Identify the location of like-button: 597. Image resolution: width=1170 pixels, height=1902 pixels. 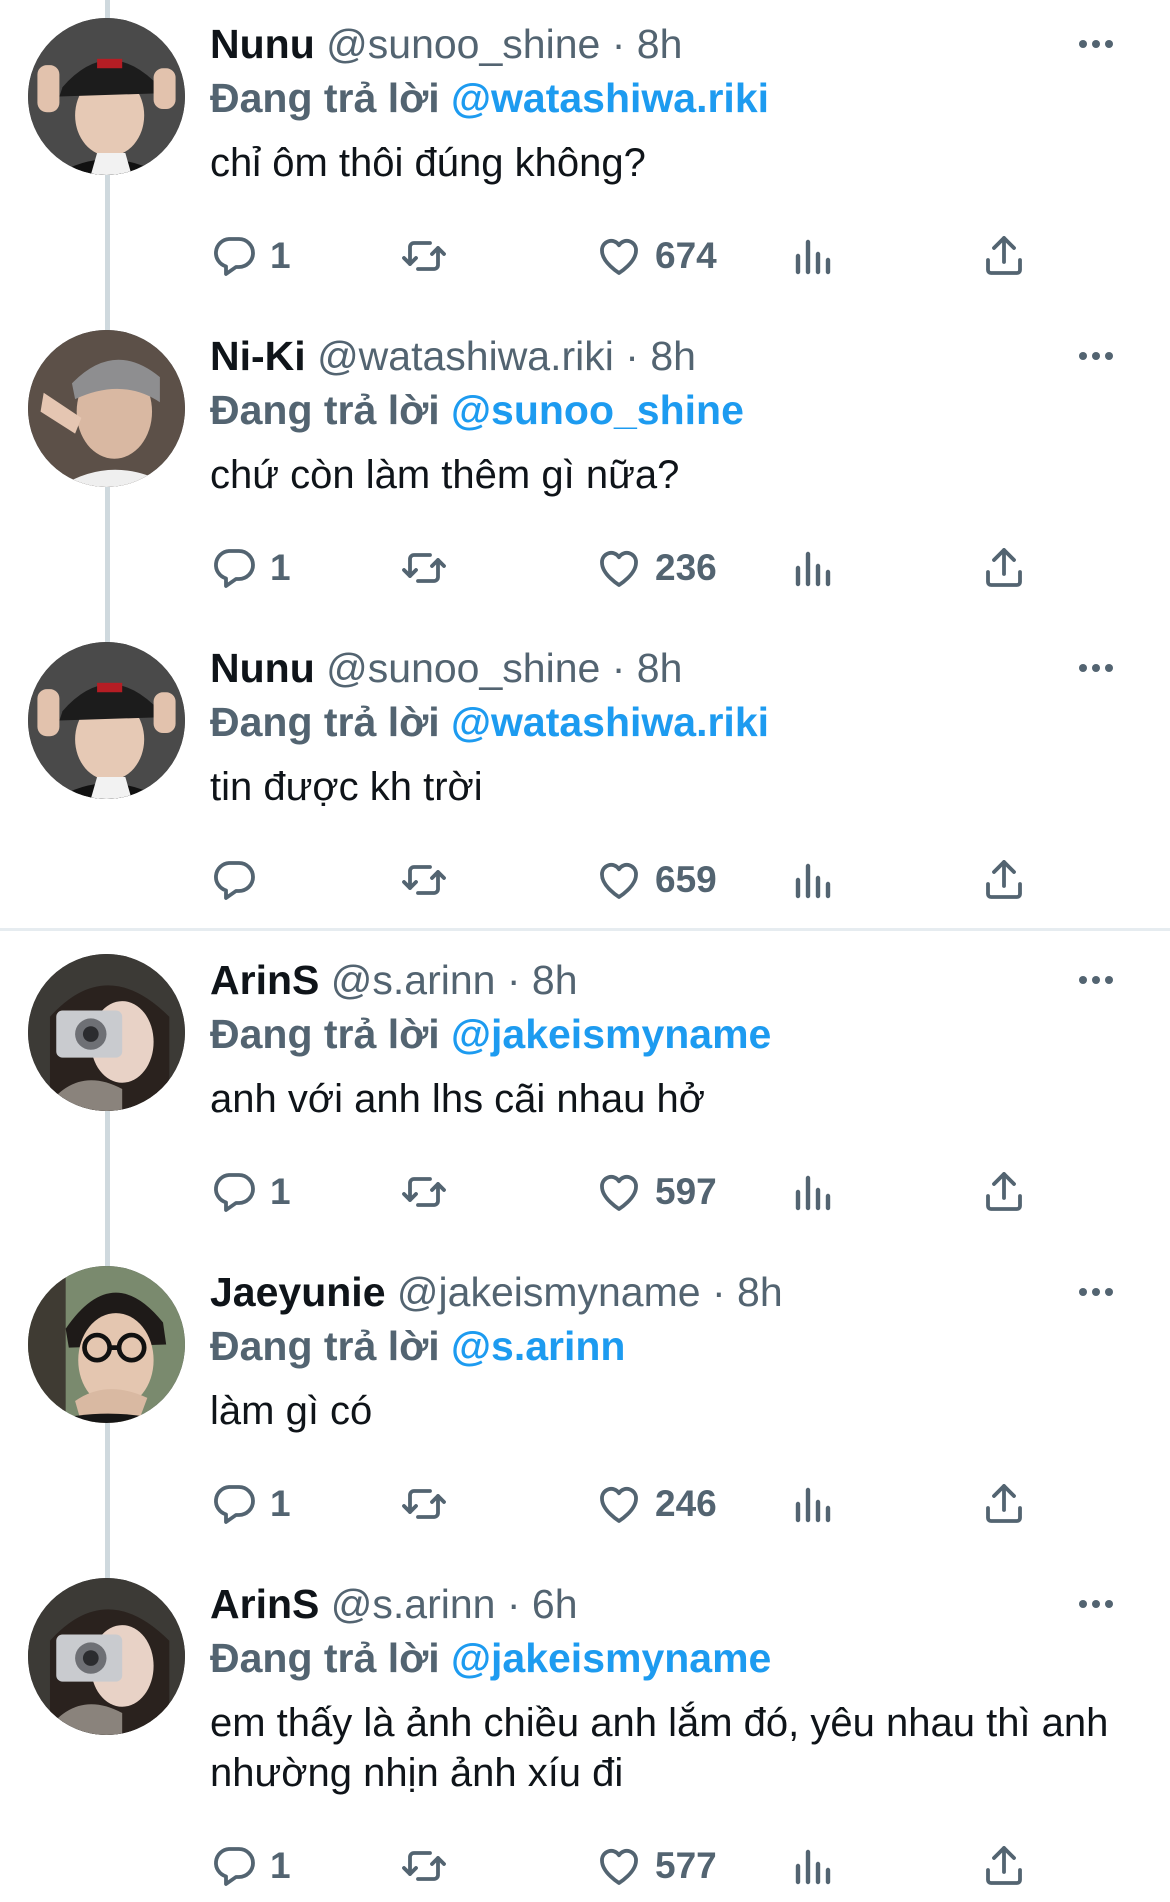
(656, 1192).